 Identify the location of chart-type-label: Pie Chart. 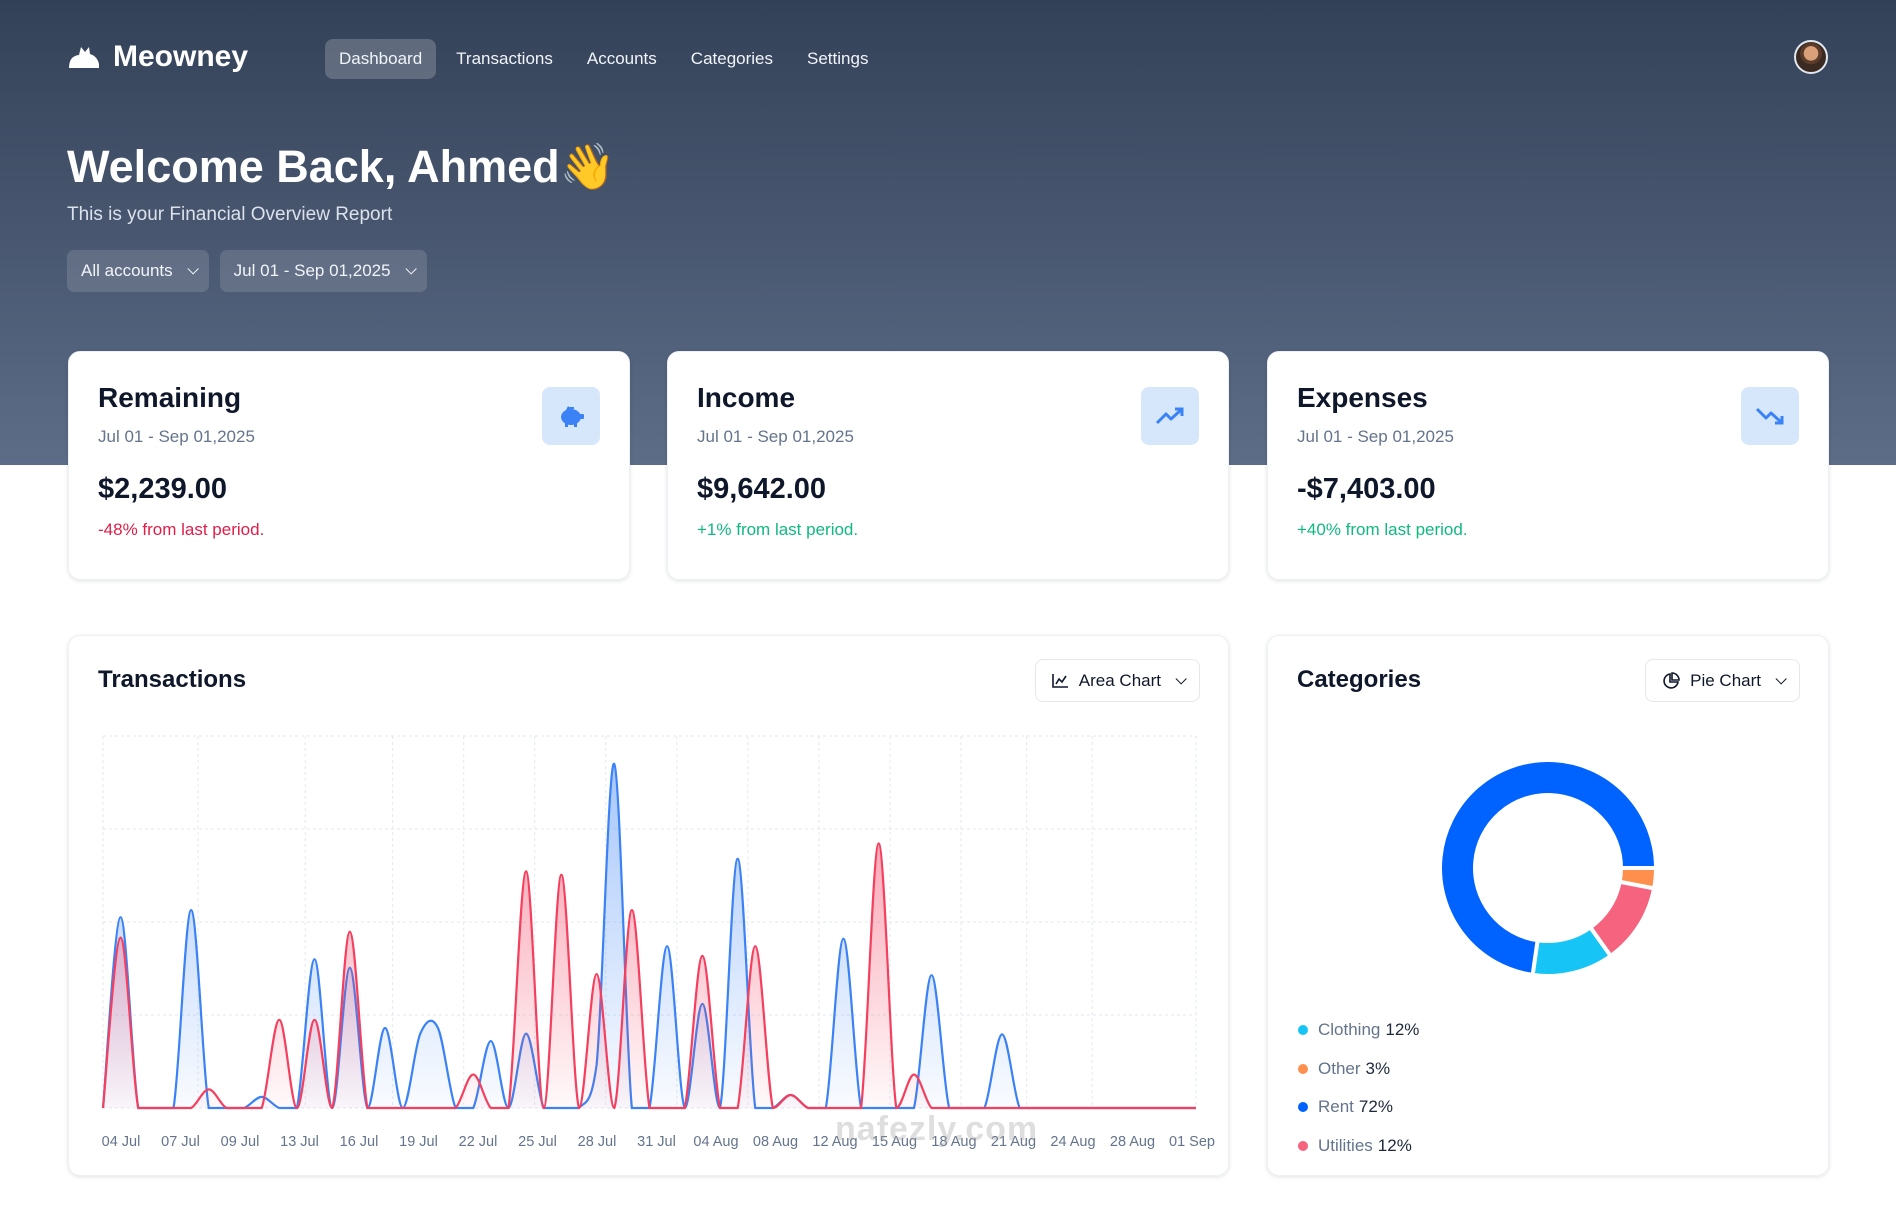
(1725, 680).